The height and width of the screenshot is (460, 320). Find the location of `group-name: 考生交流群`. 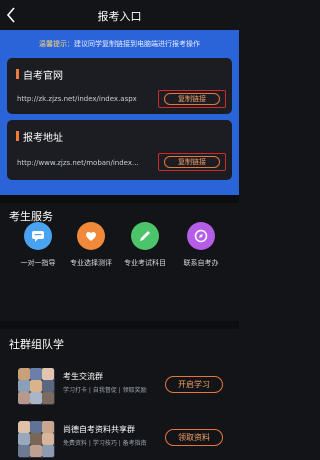

group-name: 考生交流群 is located at coordinates (83, 376).